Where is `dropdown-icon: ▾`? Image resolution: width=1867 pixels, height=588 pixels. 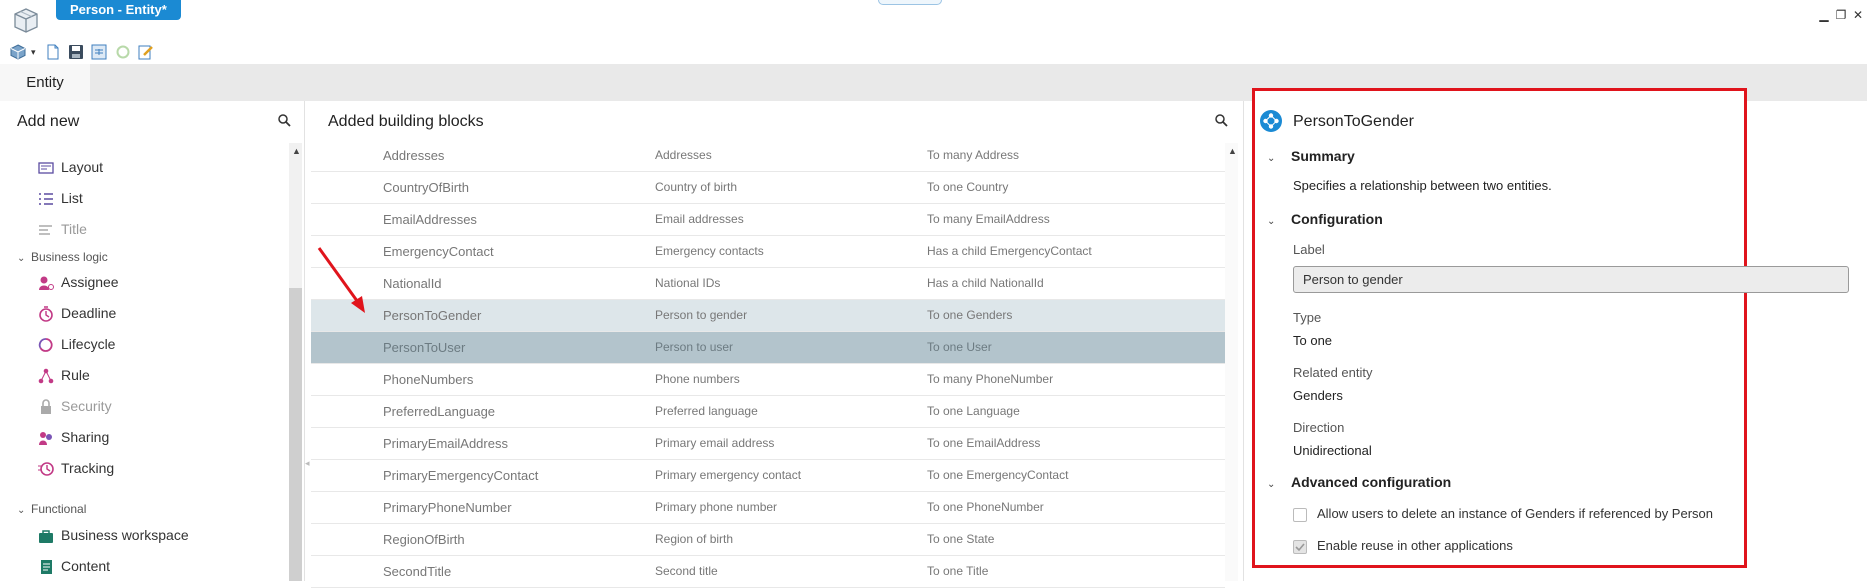 dropdown-icon: ▾ is located at coordinates (36, 52).